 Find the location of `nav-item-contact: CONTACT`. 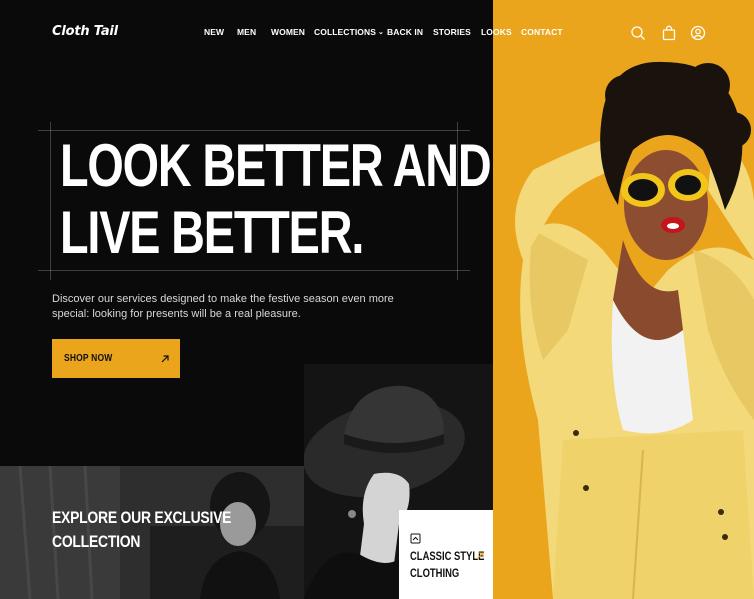

nav-item-contact: CONTACT is located at coordinates (542, 32).